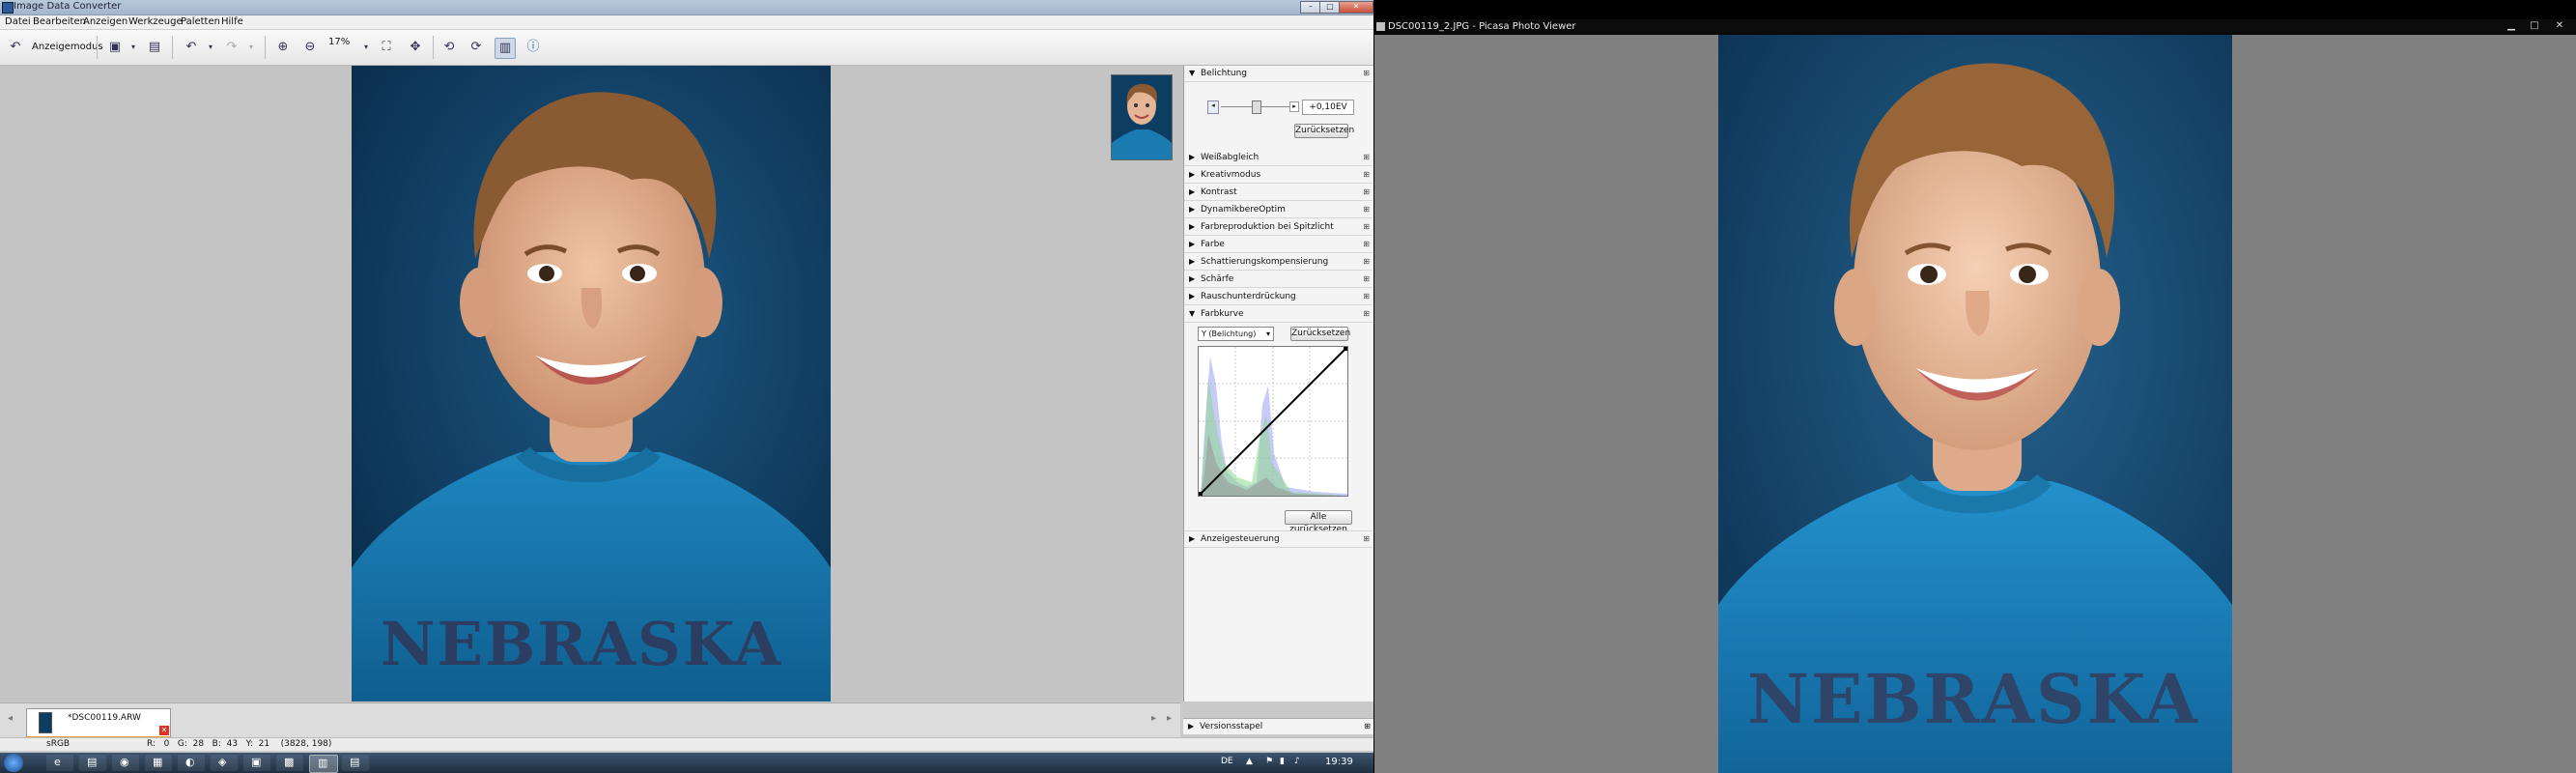  What do you see at coordinates (1256, 107) in the screenshot?
I see `exposure-slider-handle` at bounding box center [1256, 107].